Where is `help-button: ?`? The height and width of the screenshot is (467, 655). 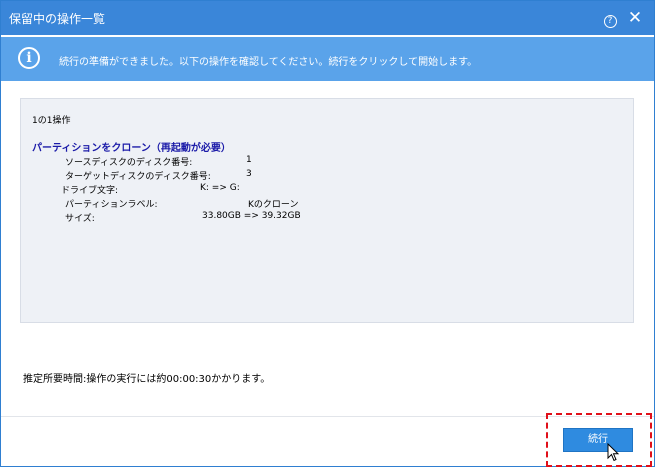
help-button: ? is located at coordinates (610, 18).